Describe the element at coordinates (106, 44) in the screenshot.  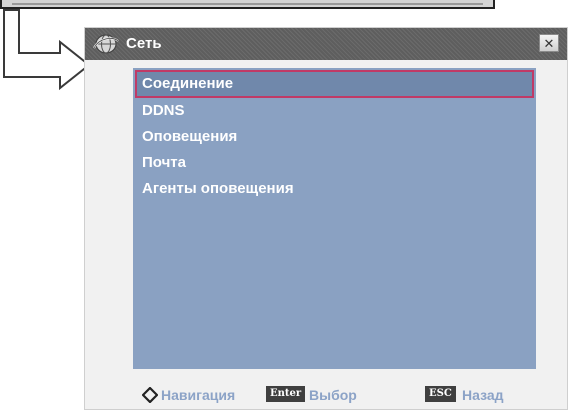
I see `globe-network-icon` at that location.